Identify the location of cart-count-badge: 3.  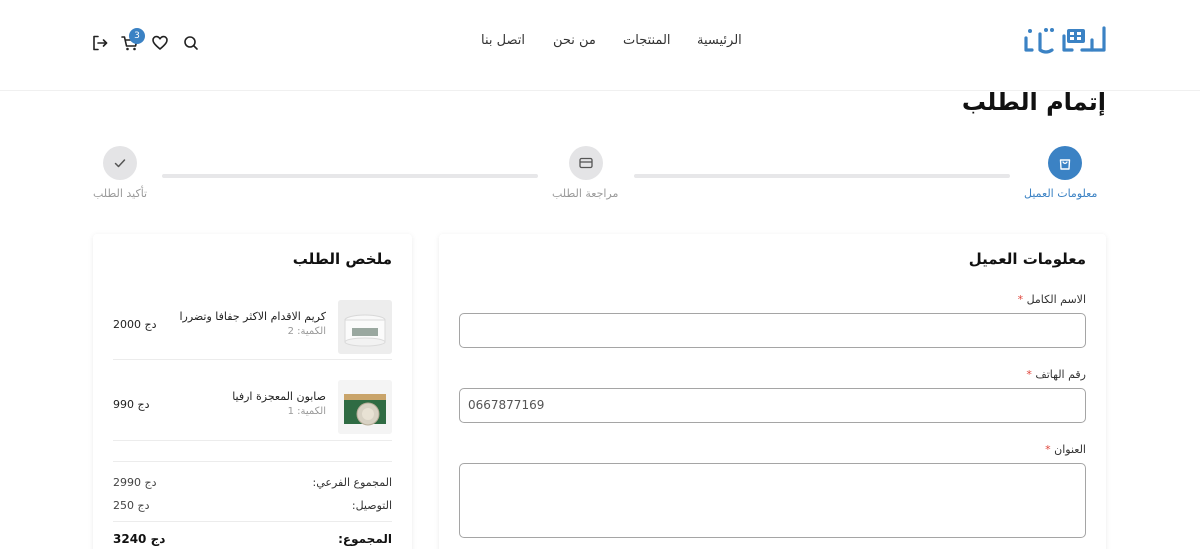
(137, 36).